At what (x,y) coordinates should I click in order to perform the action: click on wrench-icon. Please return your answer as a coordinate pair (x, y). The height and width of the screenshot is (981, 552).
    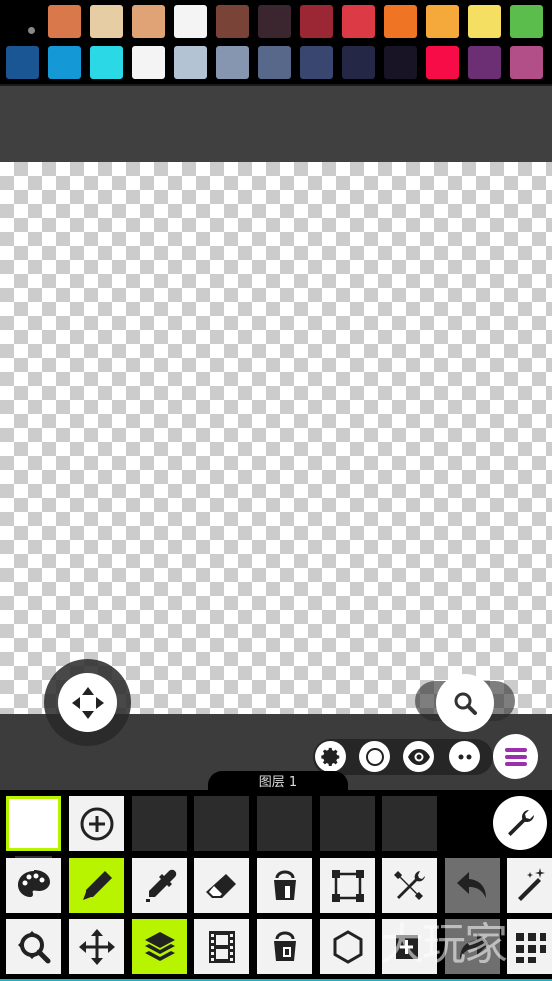
    Looking at the image, I should click on (521, 822).